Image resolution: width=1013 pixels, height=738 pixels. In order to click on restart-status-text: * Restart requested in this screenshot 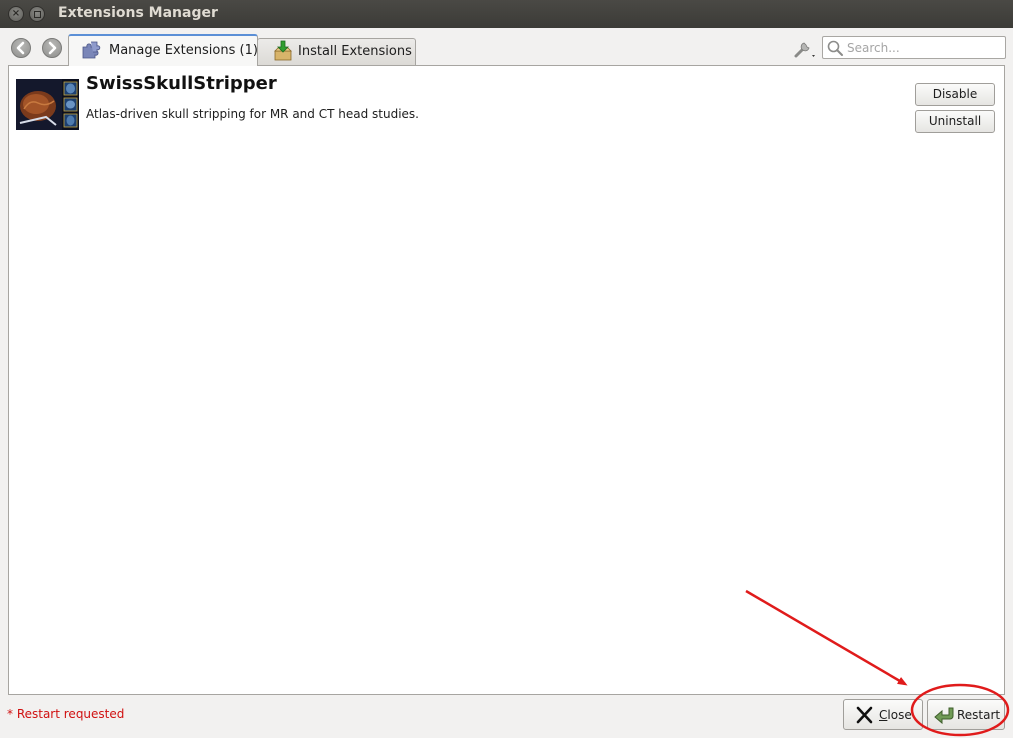, I will do `click(66, 714)`.